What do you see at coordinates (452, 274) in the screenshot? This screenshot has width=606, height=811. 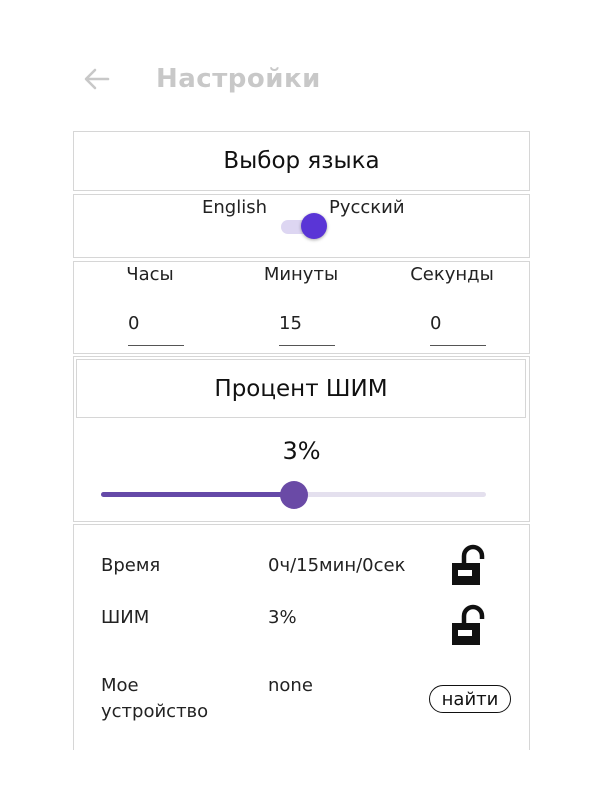 I see `seconds-label: Секунды` at bounding box center [452, 274].